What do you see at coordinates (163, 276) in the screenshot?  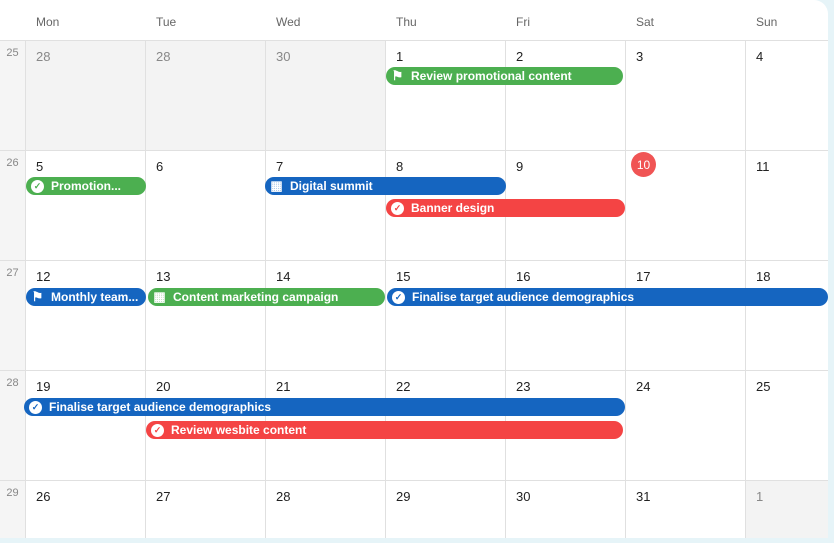 I see `date-number: 13` at bounding box center [163, 276].